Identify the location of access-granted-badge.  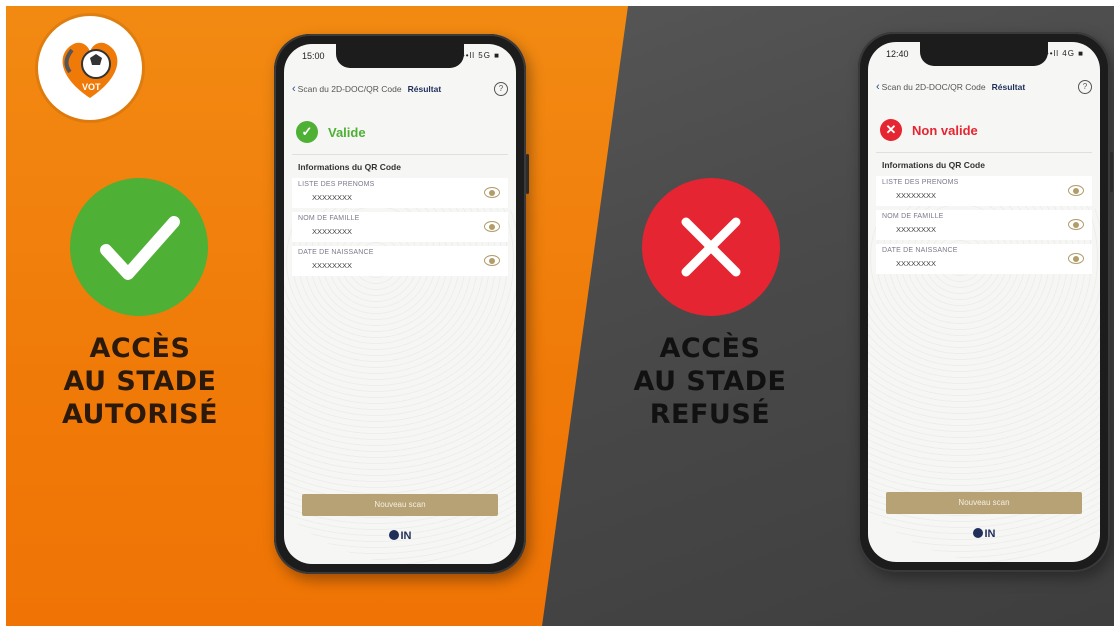
(139, 247).